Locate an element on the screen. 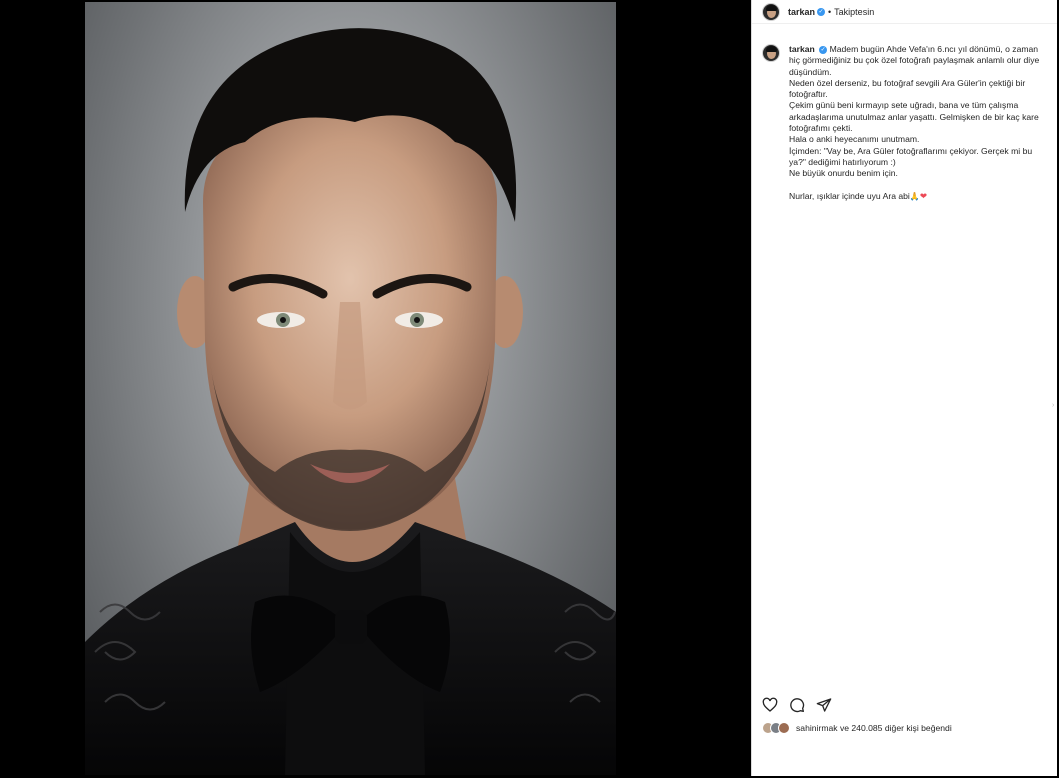 The height and width of the screenshot is (778, 1059). caption-closing: Nurlar, ışıklar içinde uyu Ara abi🙏❤ is located at coordinates (920, 196).